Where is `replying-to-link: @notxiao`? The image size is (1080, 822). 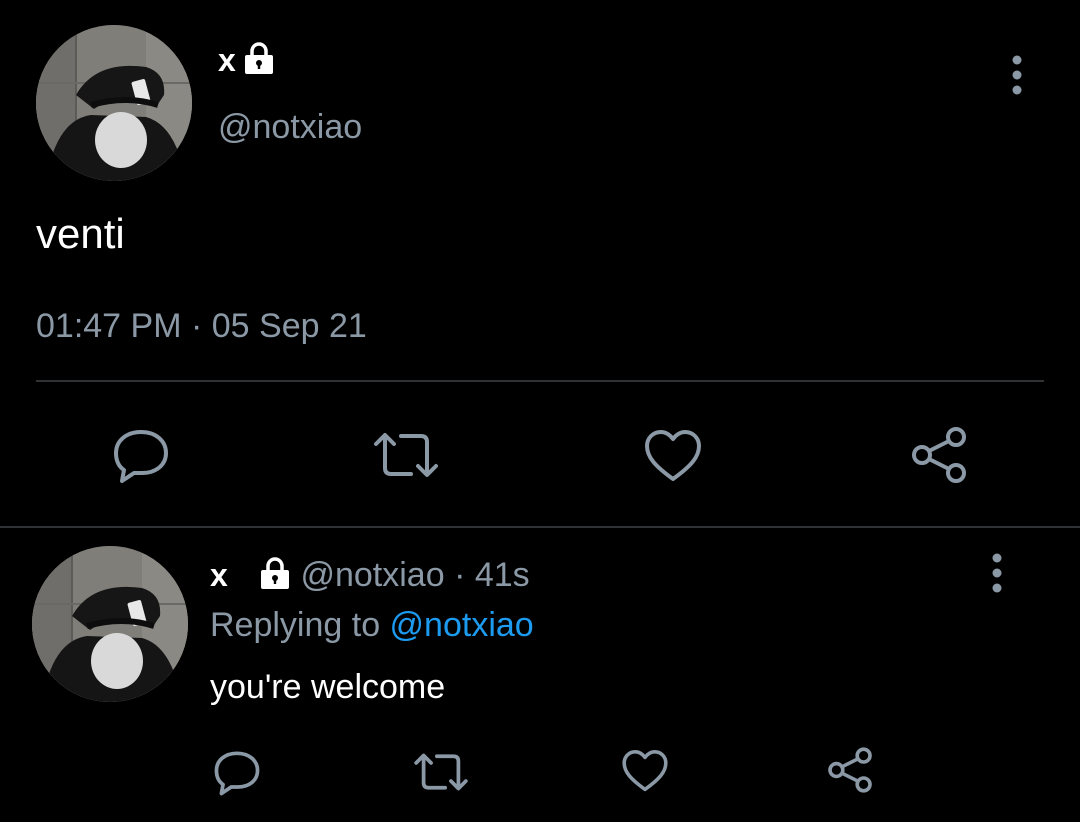
replying-to-link: @notxiao is located at coordinates (462, 625).